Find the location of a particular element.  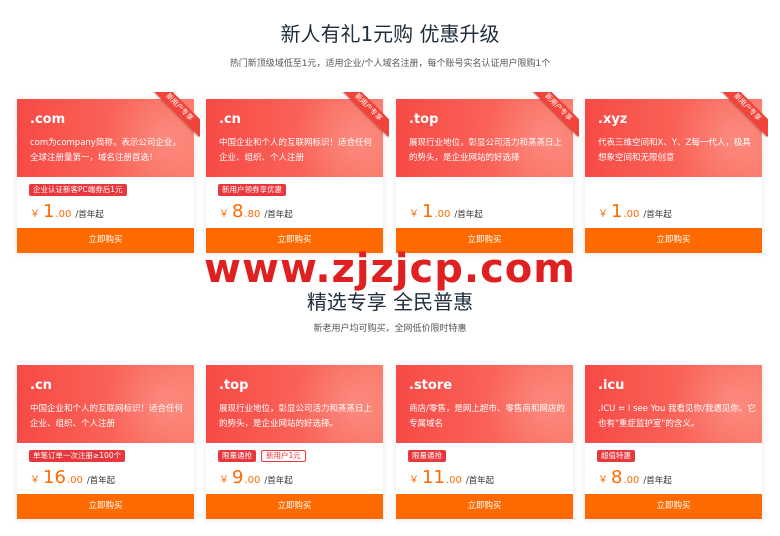

price: ￥ 11 .00 /首年起 is located at coordinates (451, 478).